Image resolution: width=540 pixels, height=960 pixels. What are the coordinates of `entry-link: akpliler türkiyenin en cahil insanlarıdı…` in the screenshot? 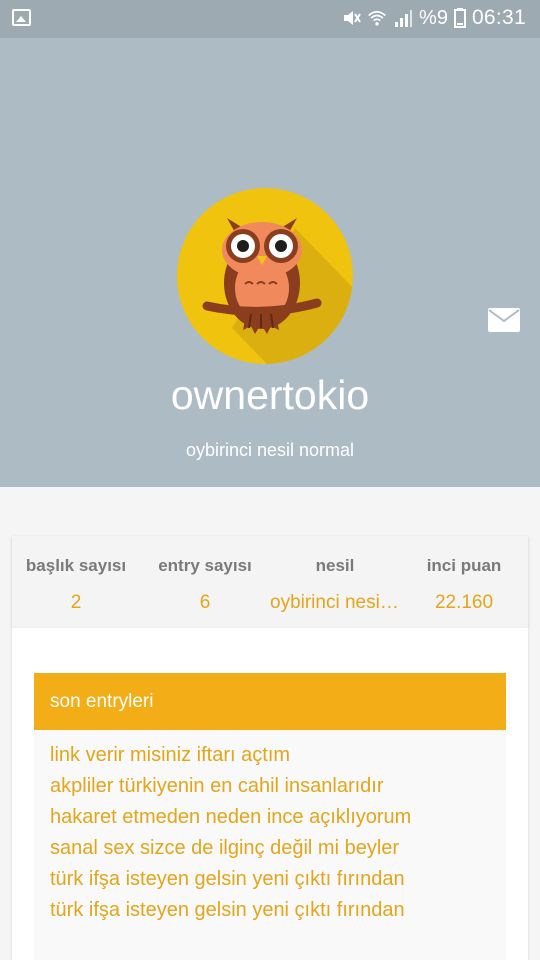 It's located at (217, 786).